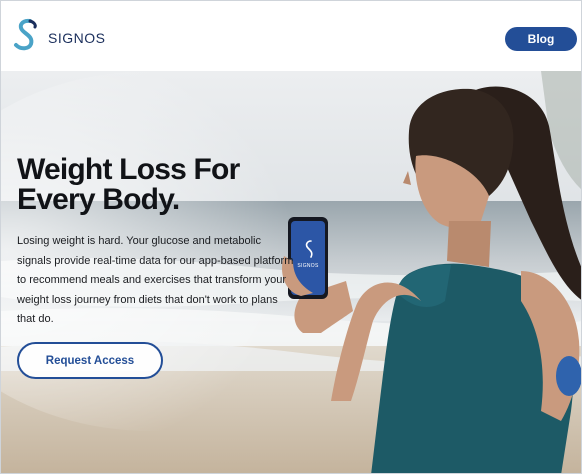  I want to click on phone-screen-logo-text: SIGNOS, so click(308, 266).